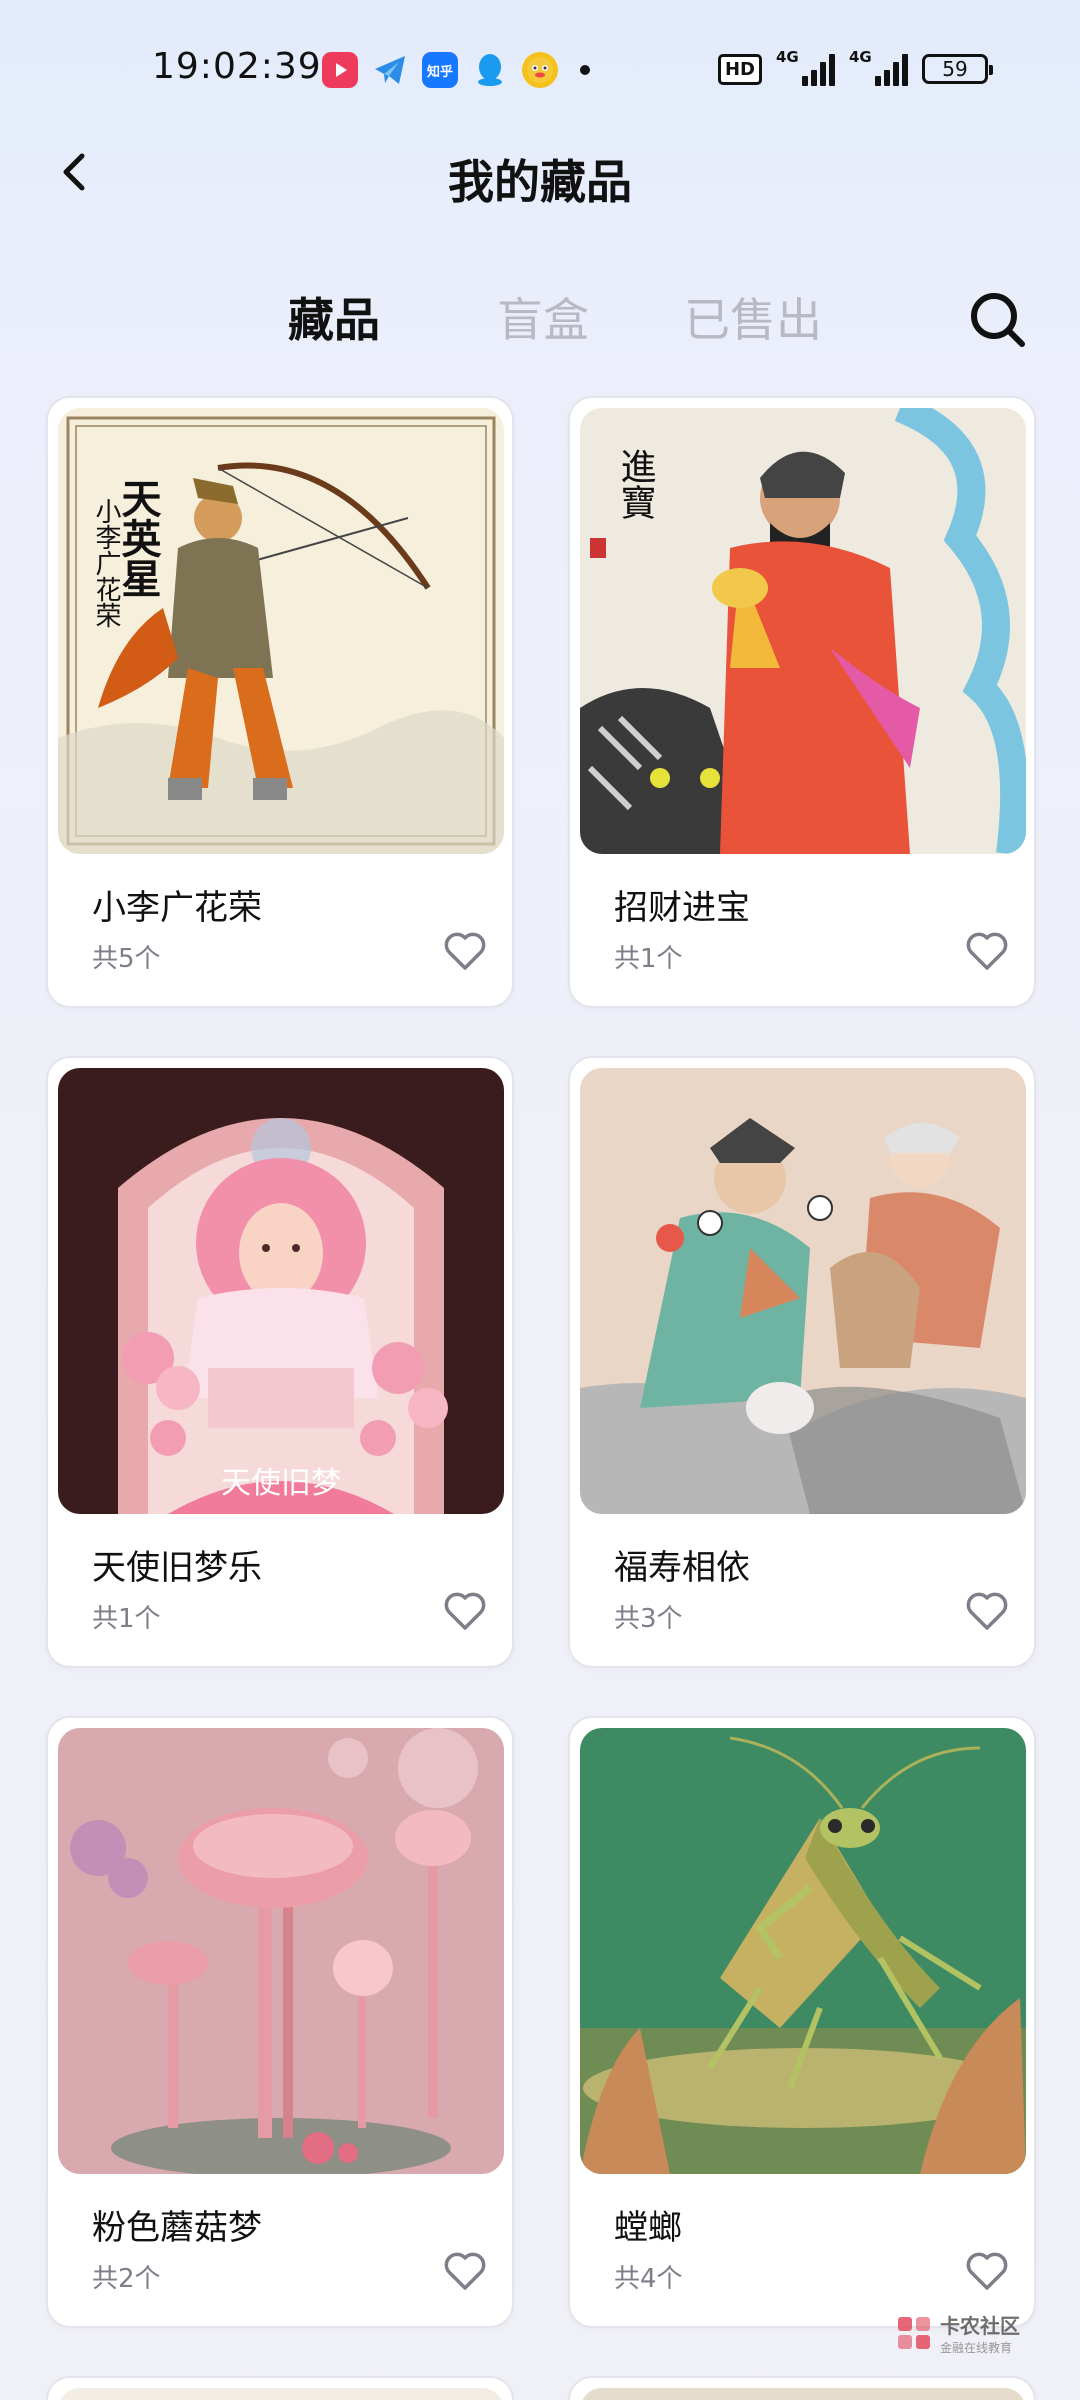 Image resolution: width=1080 pixels, height=2400 pixels. Describe the element at coordinates (177, 2228) in the screenshot. I see `item-name: 粉色蘑菇梦` at that location.